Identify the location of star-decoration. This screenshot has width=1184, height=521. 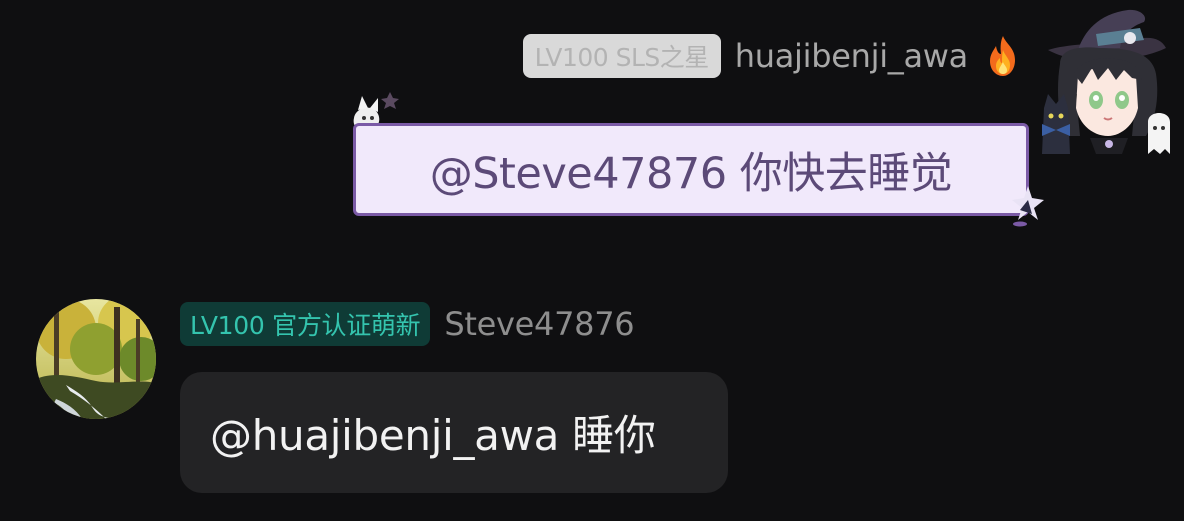
(1028, 204).